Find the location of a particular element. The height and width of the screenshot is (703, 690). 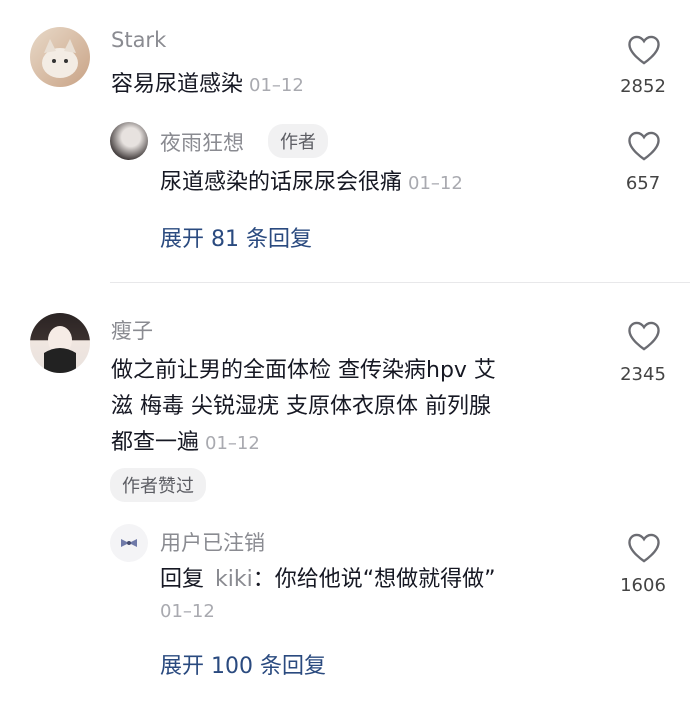

comment-text: 容易尿道感染 01–12 is located at coordinates (207, 85).